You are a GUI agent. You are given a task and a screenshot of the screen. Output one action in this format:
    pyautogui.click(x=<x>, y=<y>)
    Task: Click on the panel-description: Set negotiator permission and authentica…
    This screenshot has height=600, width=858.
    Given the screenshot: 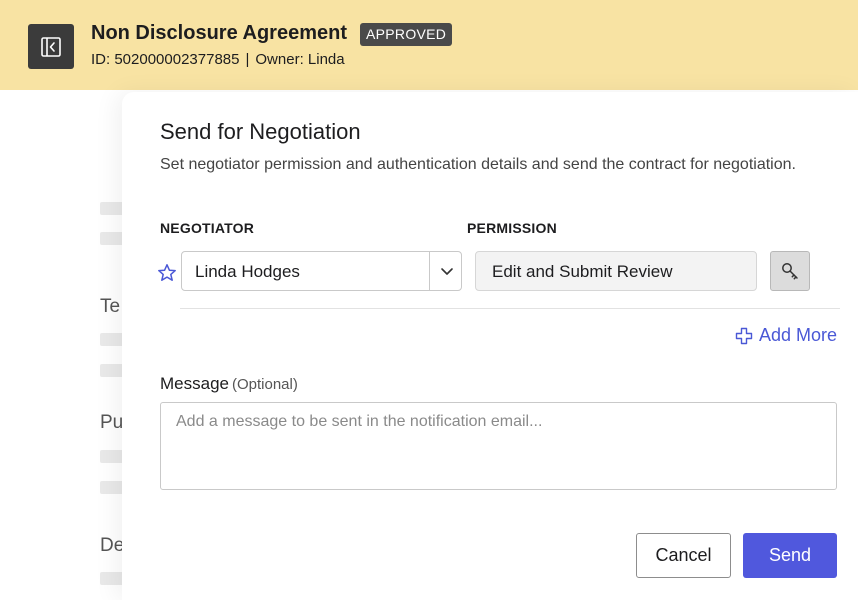 What is the action you would take?
    pyautogui.click(x=478, y=164)
    